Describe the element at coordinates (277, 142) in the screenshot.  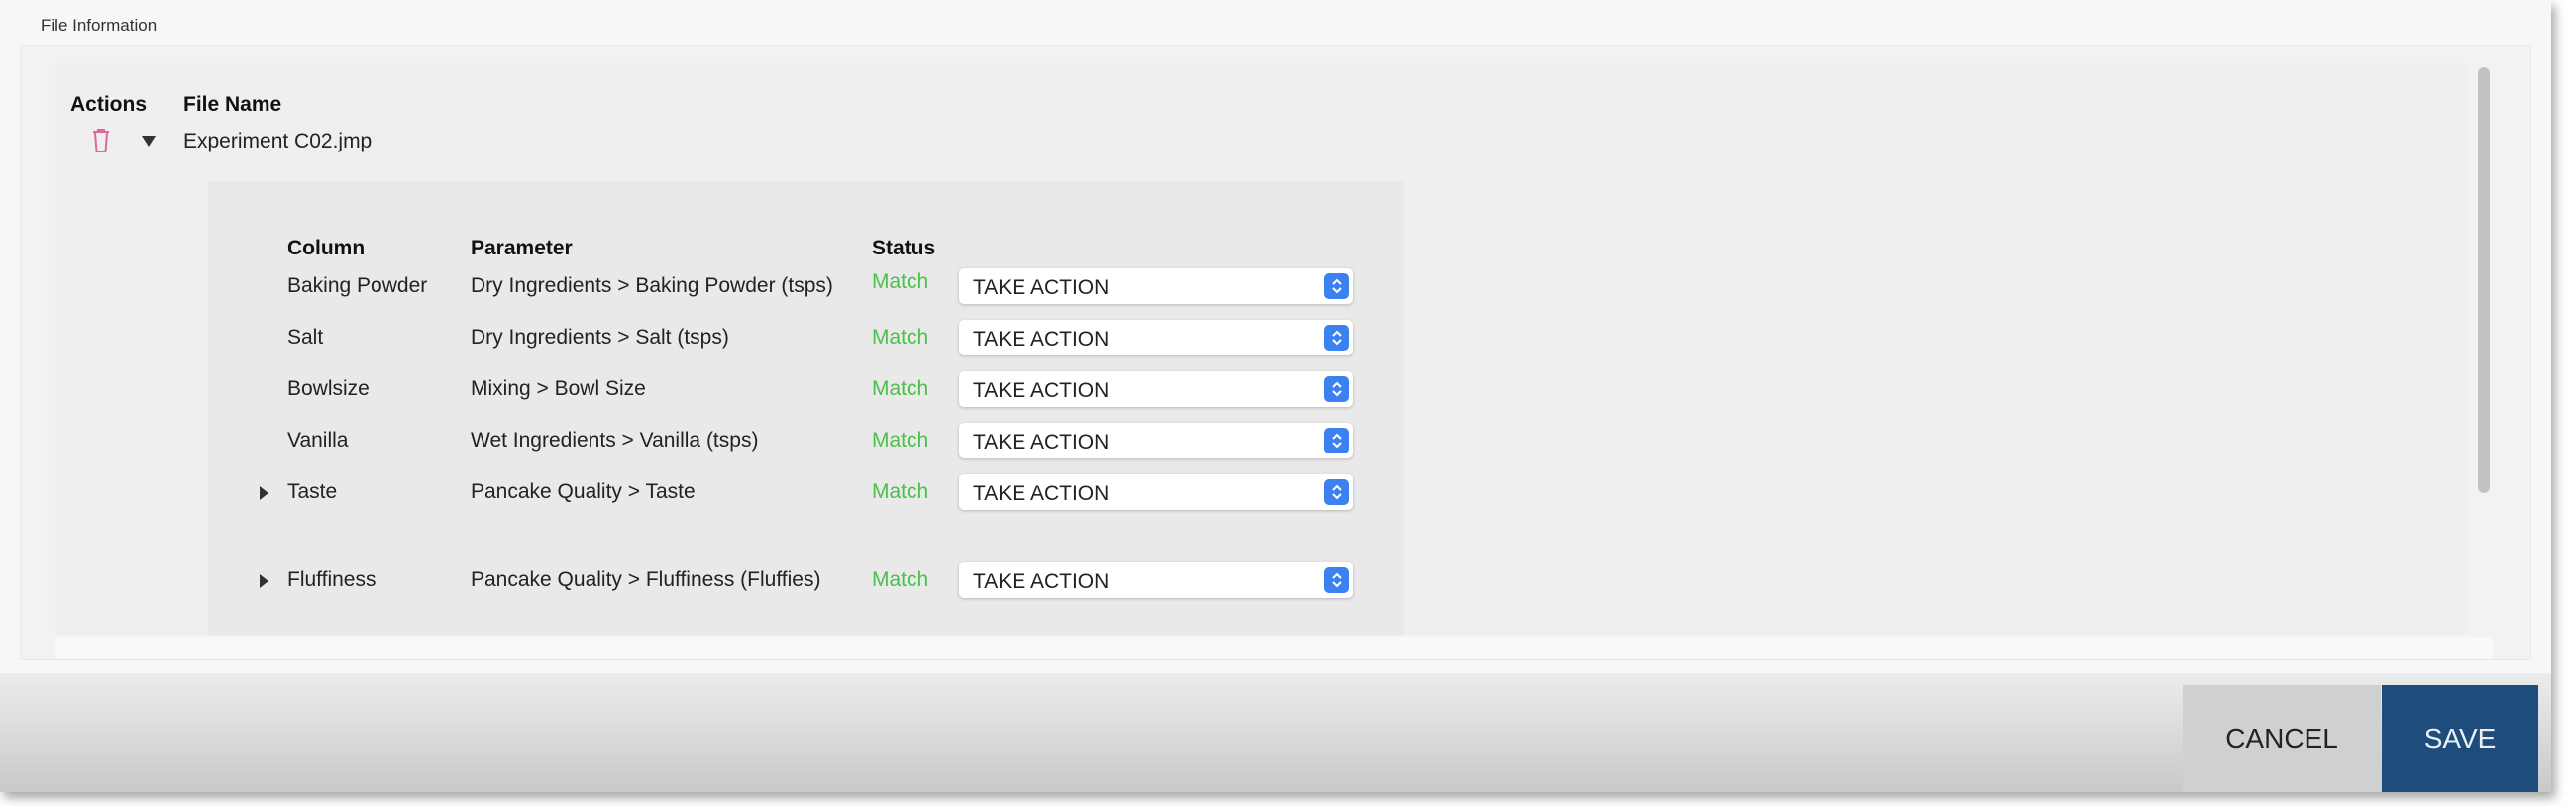
I see `file-name: Experiment C02.jmp` at that location.